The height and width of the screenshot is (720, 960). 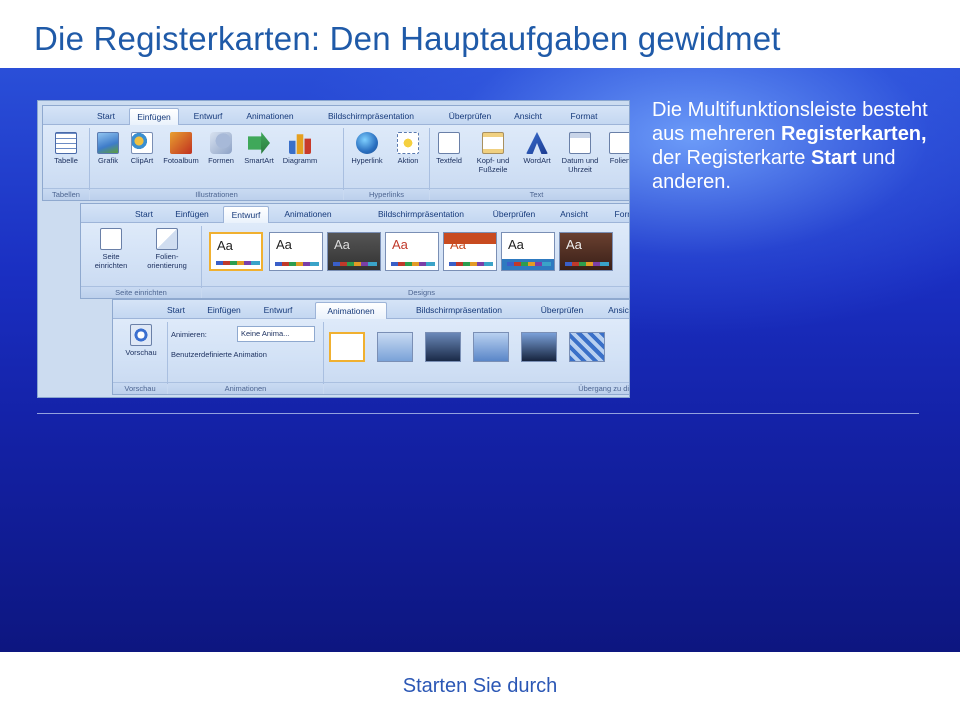 What do you see at coordinates (181, 148) in the screenshot?
I see `photo-album-button: Fotoalbum` at bounding box center [181, 148].